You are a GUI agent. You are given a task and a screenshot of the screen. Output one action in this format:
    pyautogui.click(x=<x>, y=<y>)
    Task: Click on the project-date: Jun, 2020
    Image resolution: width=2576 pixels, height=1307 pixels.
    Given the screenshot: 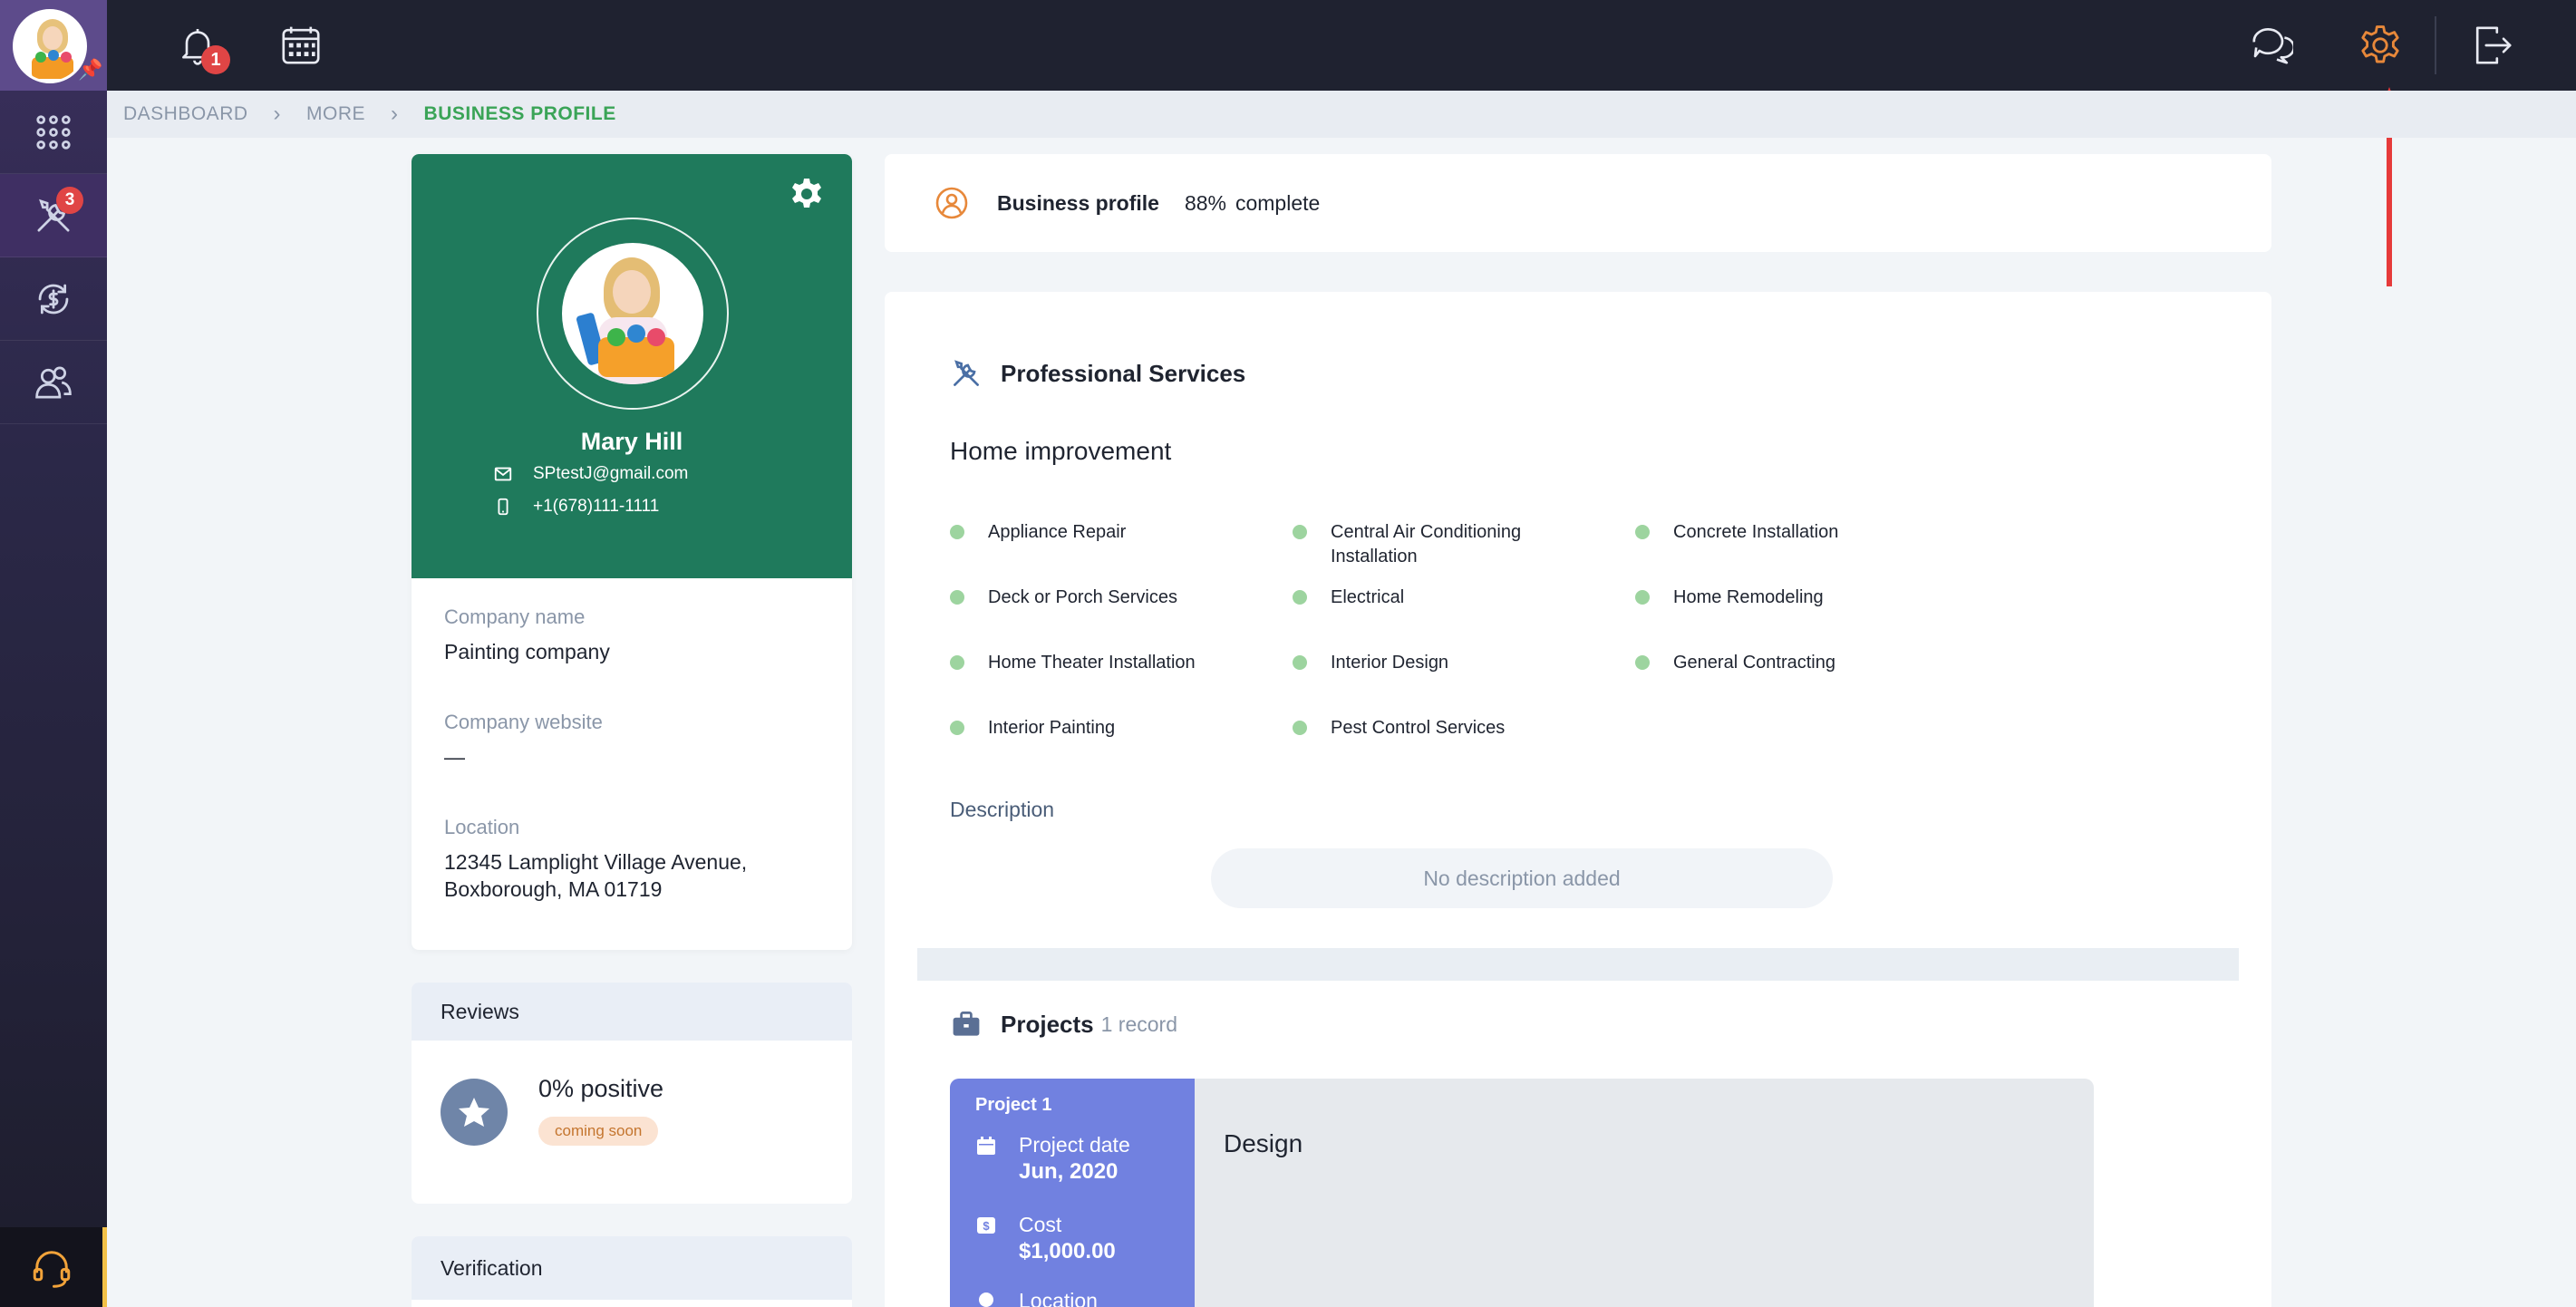 What is the action you would take?
    pyautogui.click(x=1069, y=1171)
    